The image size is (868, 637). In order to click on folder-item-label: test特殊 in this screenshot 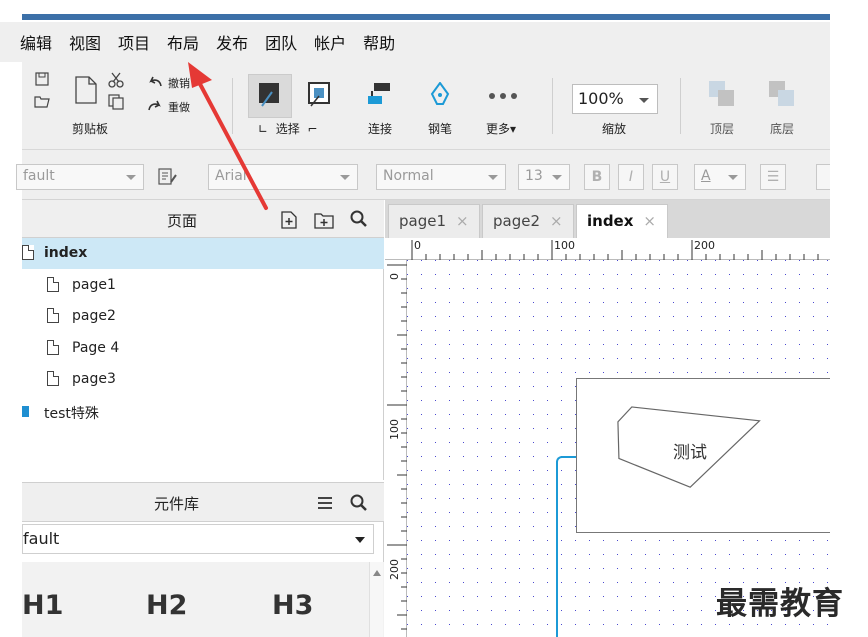, I will do `click(71, 414)`.